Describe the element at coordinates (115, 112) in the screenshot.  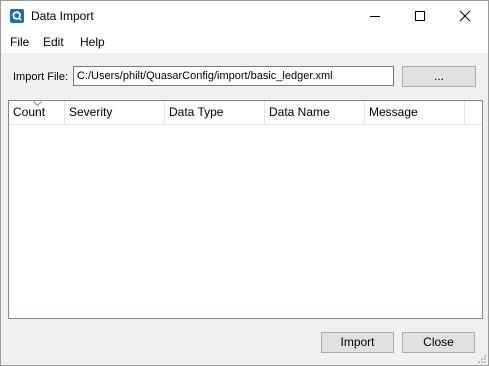
I see `column-header-severity: Severity` at that location.